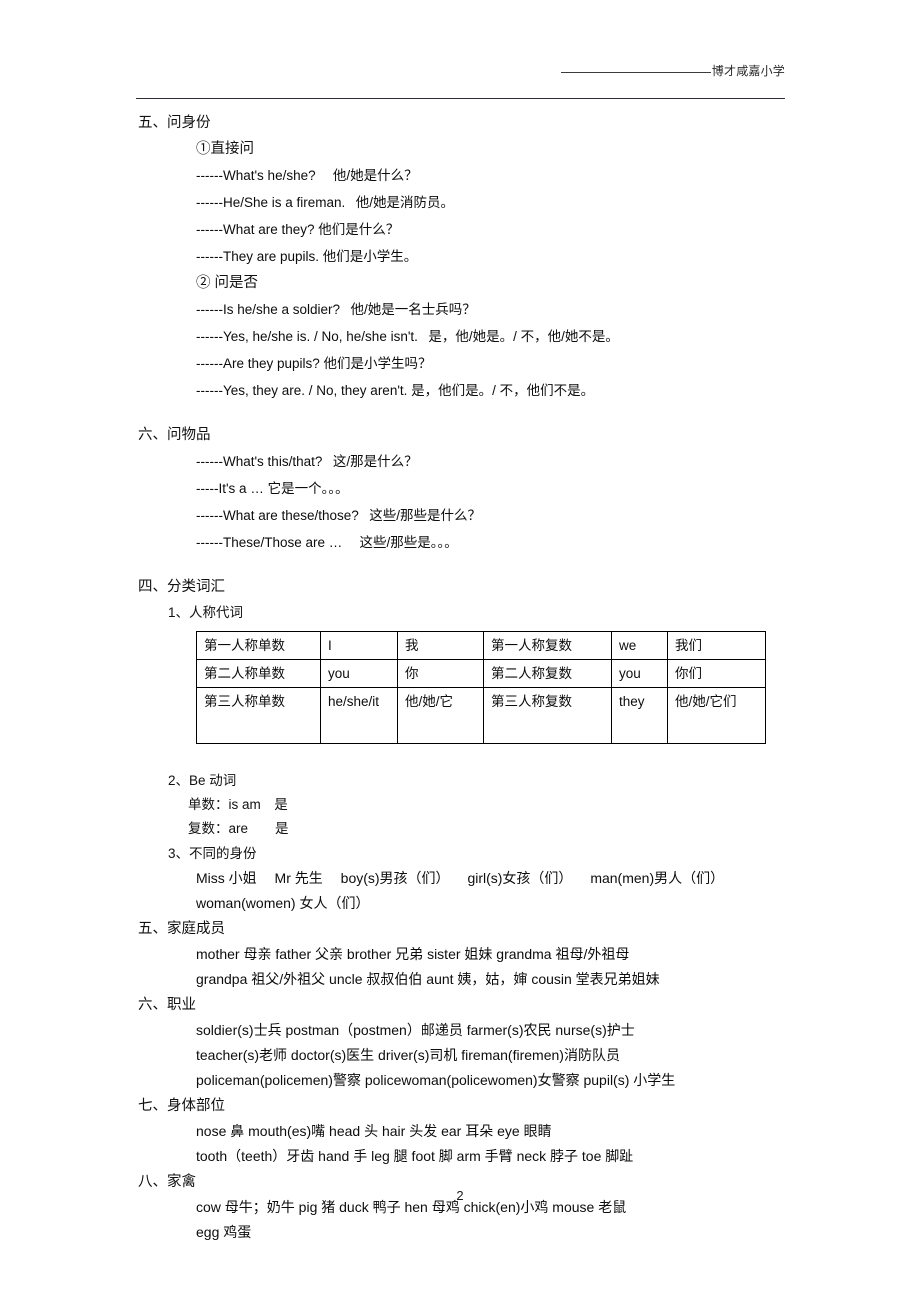 This screenshot has height=1302, width=920. Describe the element at coordinates (307, 461) in the screenshot. I see `dialogue-line: ------What's this/that? 这/那是什么？` at that location.